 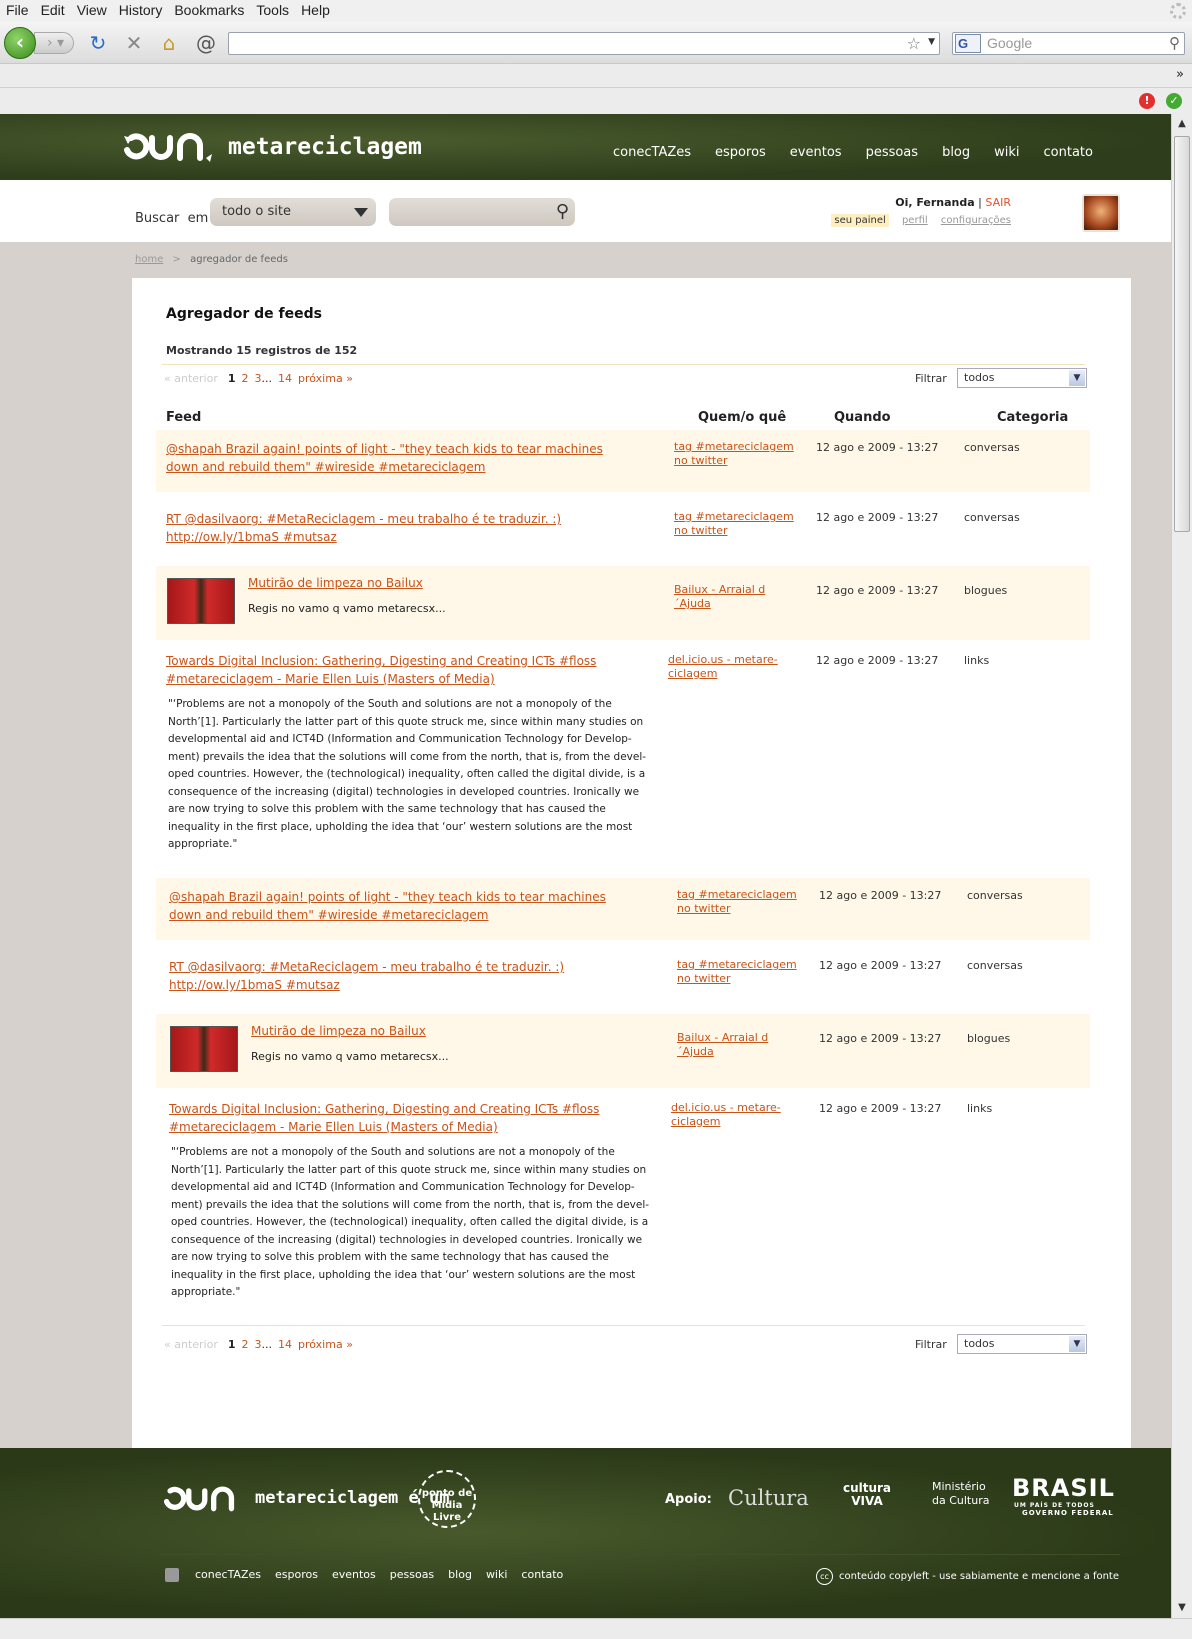 I want to click on sponsor-cultura: Cultura, so click(x=768, y=1498).